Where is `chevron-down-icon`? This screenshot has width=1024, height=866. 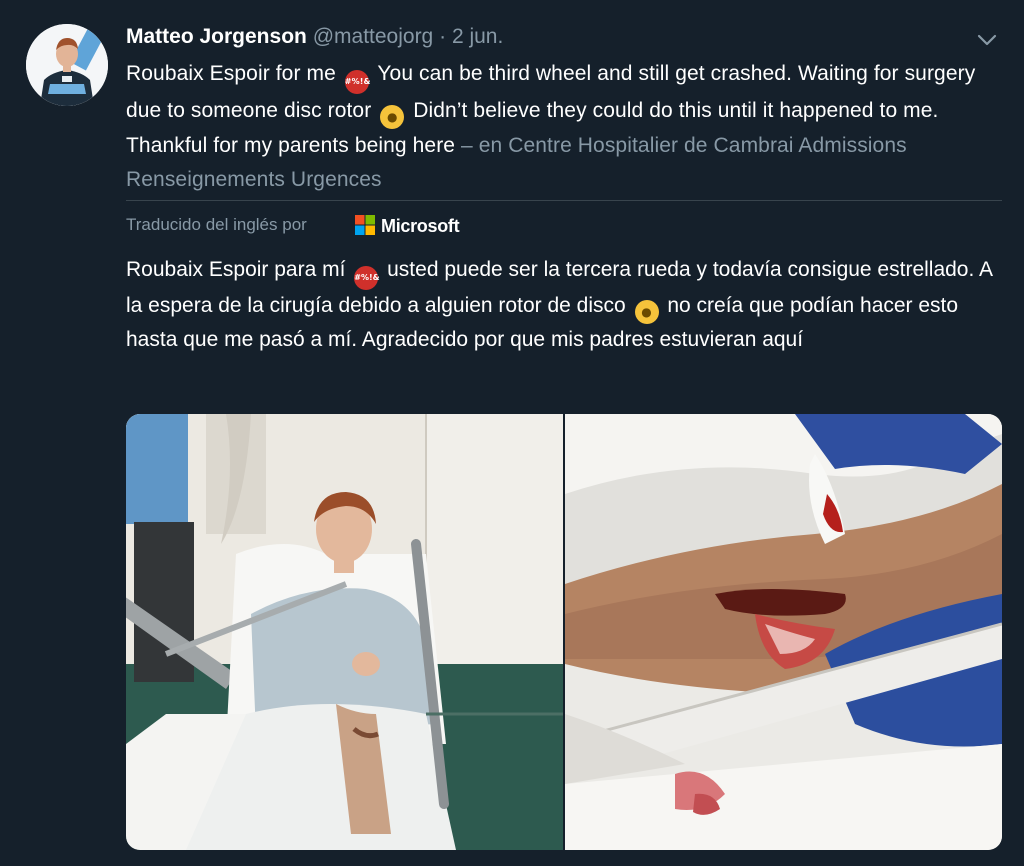
chevron-down-icon is located at coordinates (987, 40).